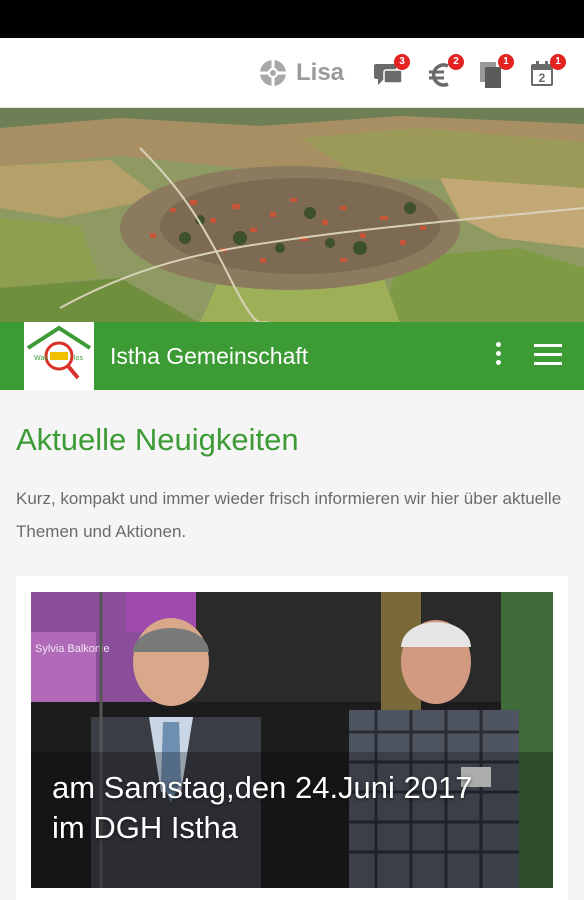 This screenshot has height=900, width=584. Describe the element at coordinates (72, 649) in the screenshot. I see `svg-text: Sylvia Balkonie` at that location.